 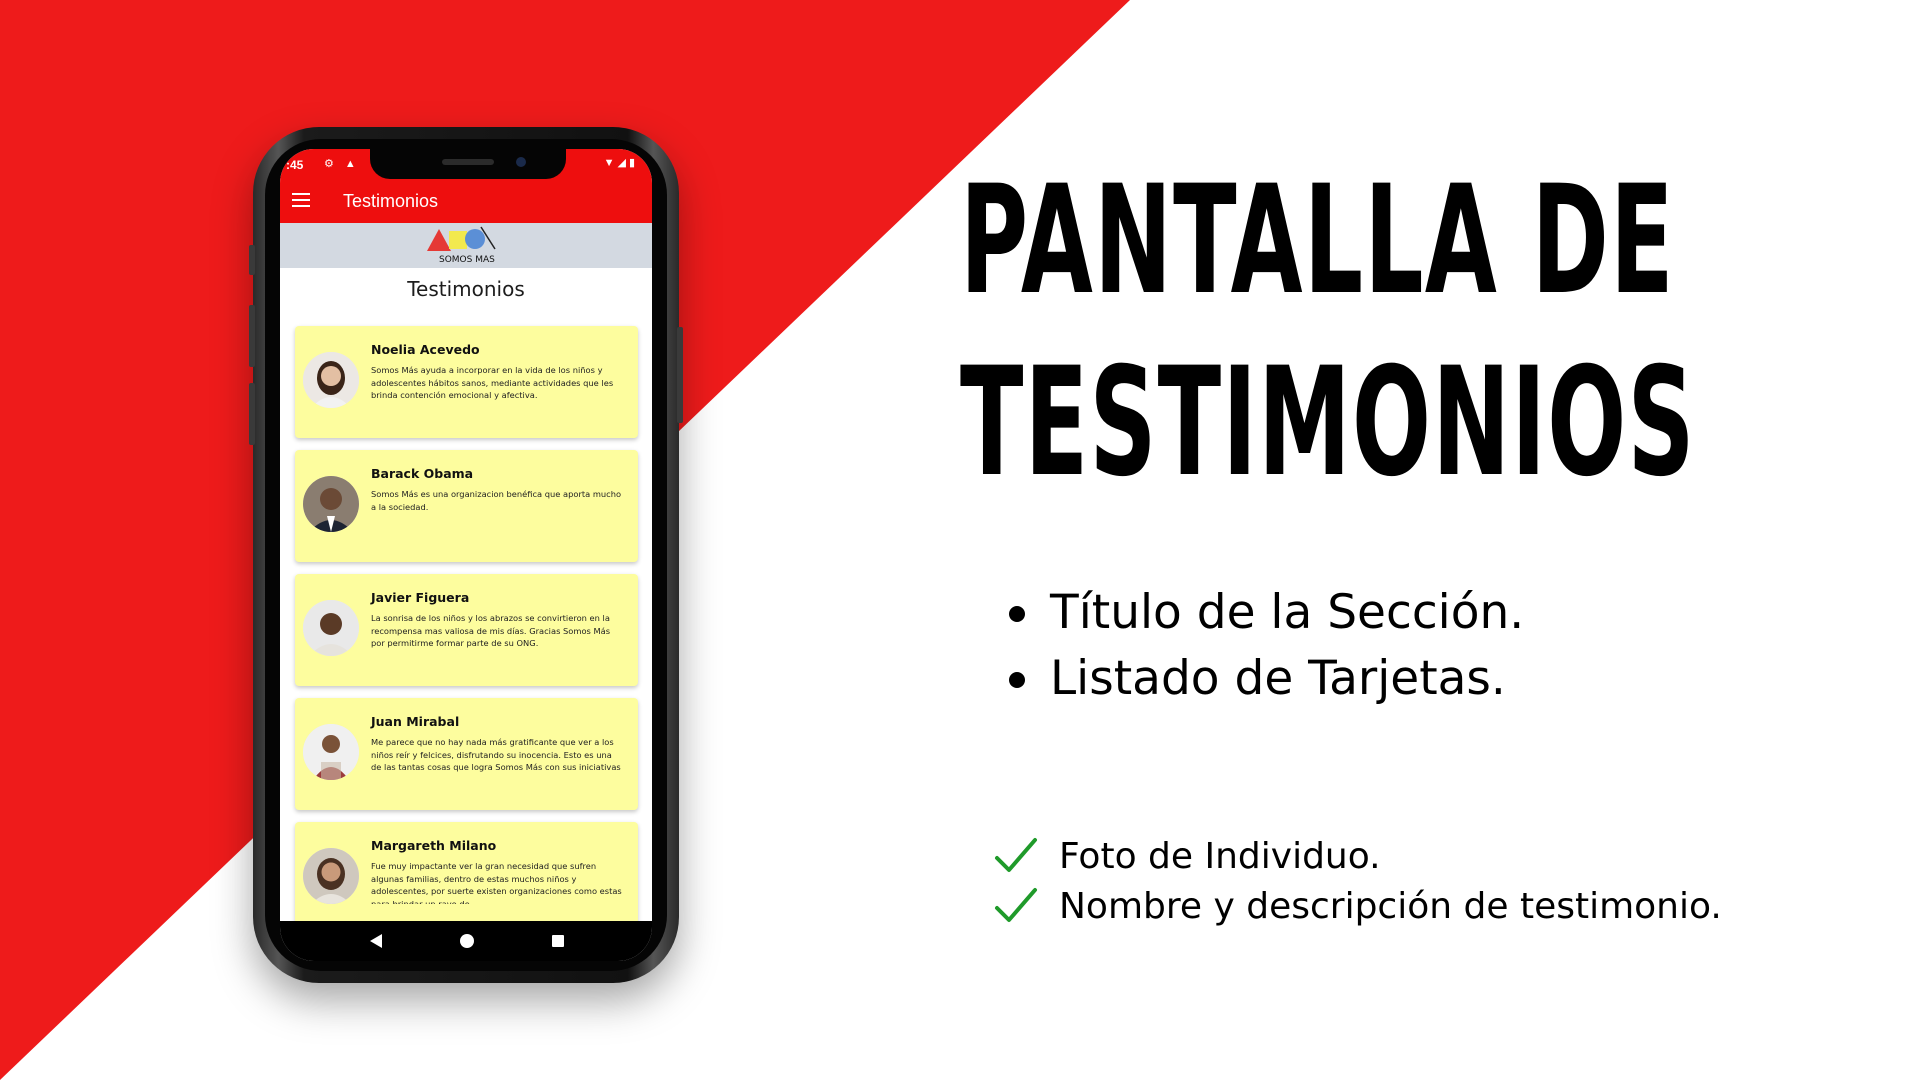 I want to click on status-time: :45, so click(x=295, y=165).